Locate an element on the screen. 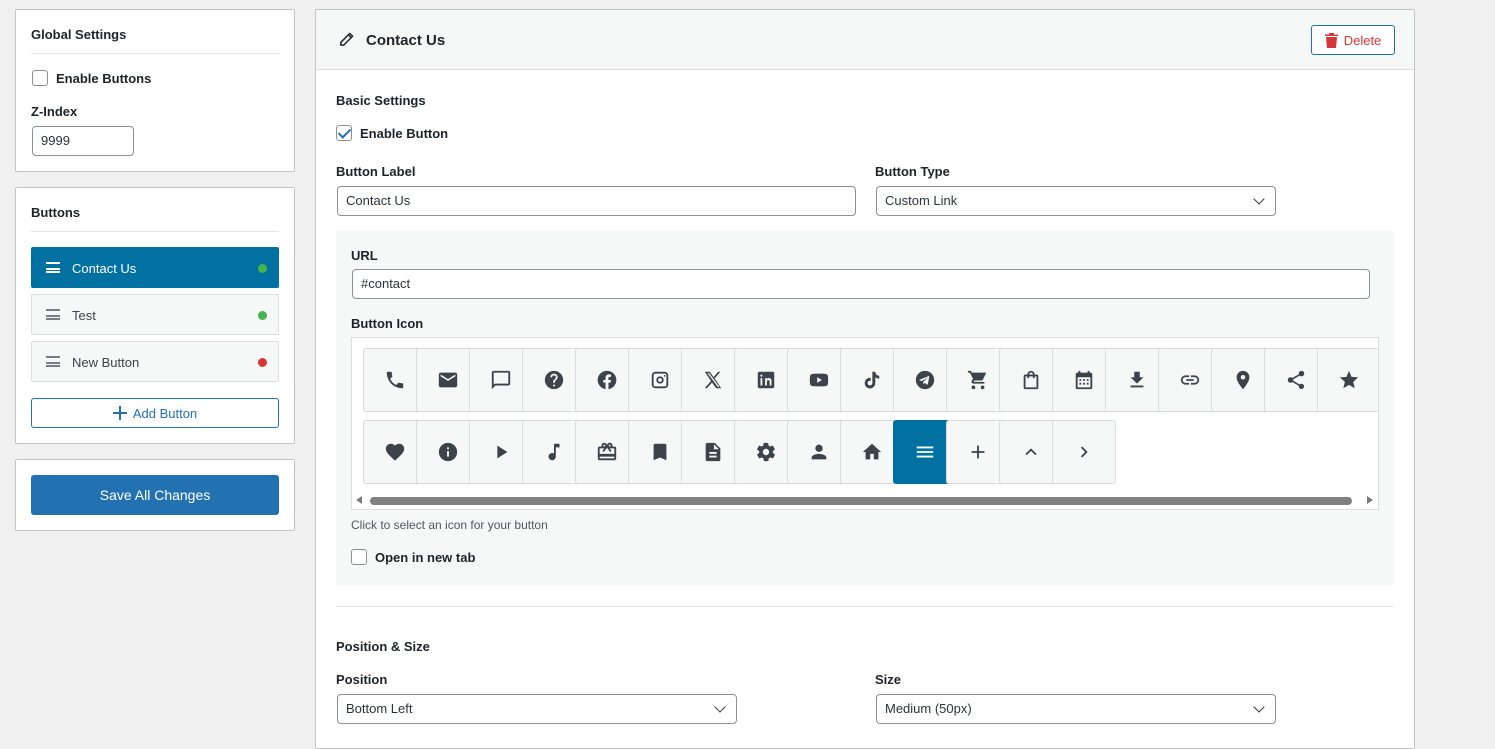  z-index-label: Z-Index is located at coordinates (54, 111).